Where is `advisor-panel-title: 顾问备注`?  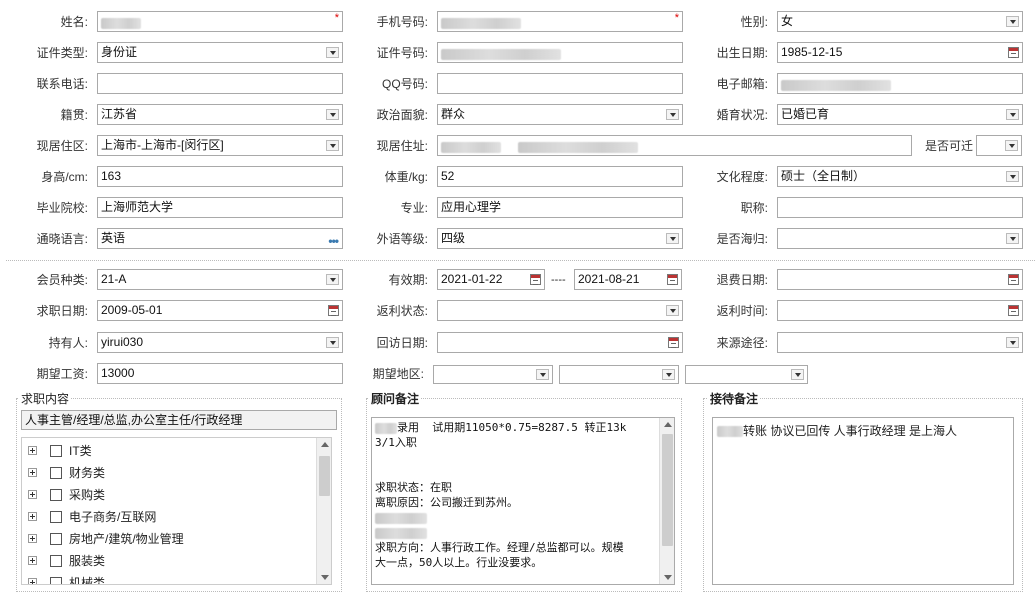 advisor-panel-title: 顾问备注 is located at coordinates (395, 399).